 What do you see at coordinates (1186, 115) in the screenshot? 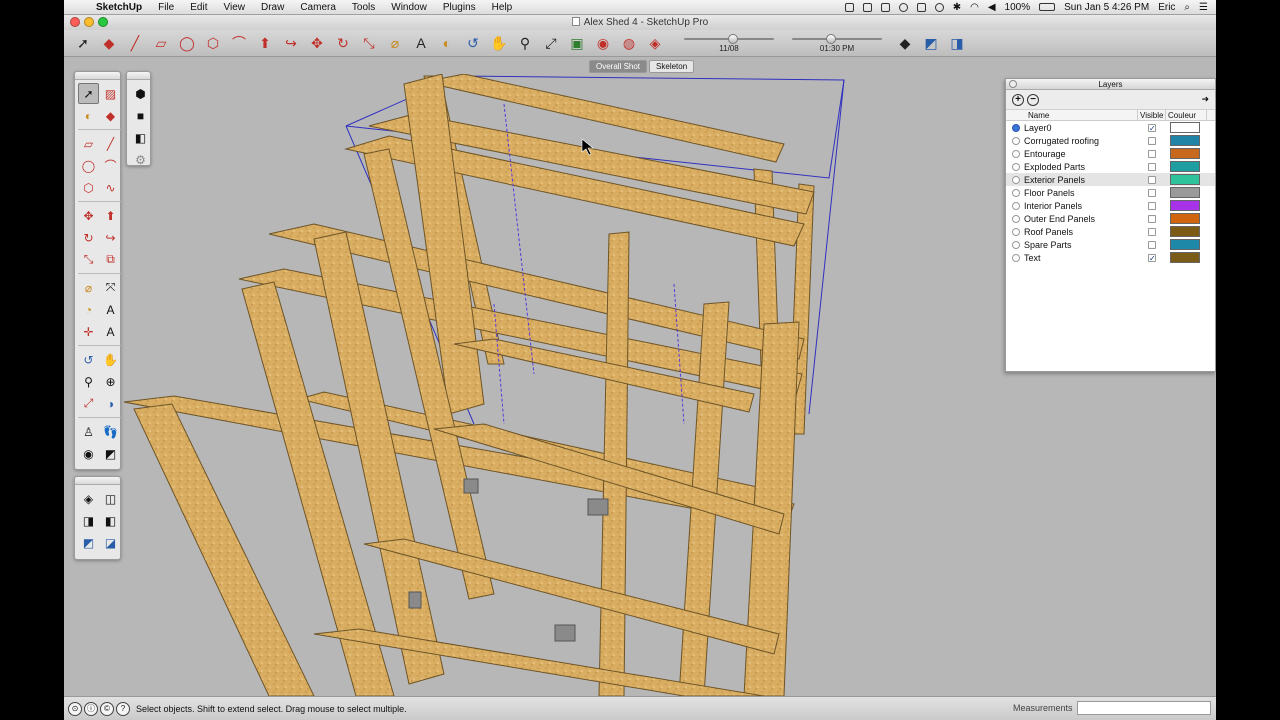
I see `column-color: Couleur` at bounding box center [1186, 115].